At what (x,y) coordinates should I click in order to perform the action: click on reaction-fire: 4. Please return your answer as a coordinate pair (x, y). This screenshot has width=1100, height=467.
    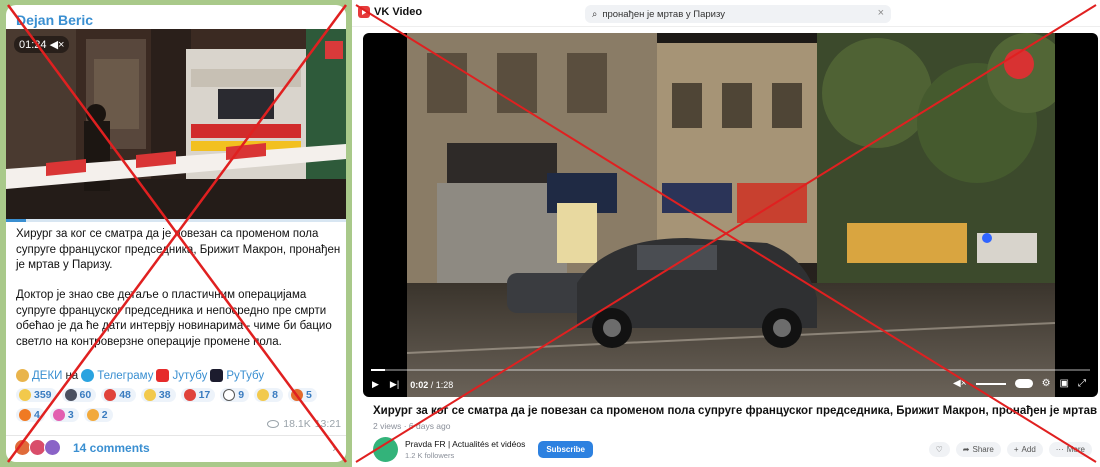
    Looking at the image, I should click on (30, 415).